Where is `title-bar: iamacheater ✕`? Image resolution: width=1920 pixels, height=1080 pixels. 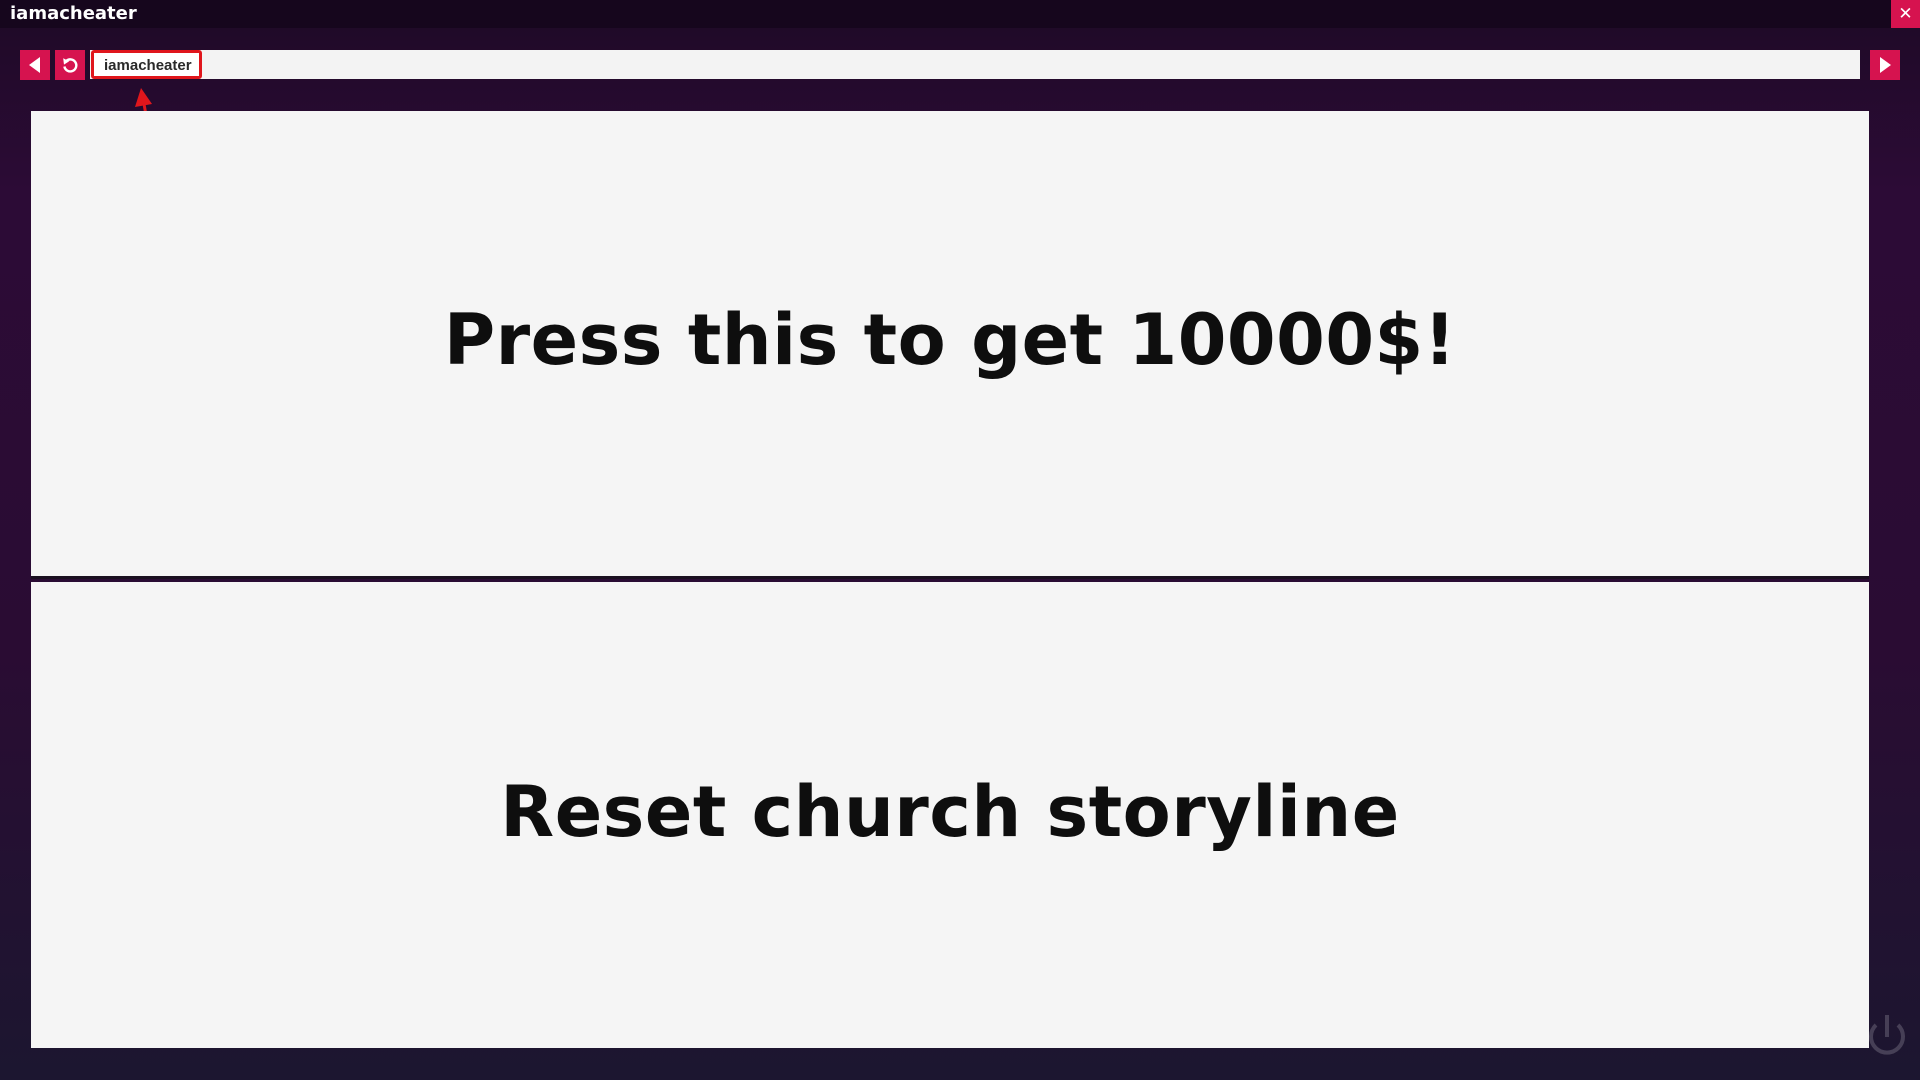 title-bar: iamacheater ✕ is located at coordinates (960, 14).